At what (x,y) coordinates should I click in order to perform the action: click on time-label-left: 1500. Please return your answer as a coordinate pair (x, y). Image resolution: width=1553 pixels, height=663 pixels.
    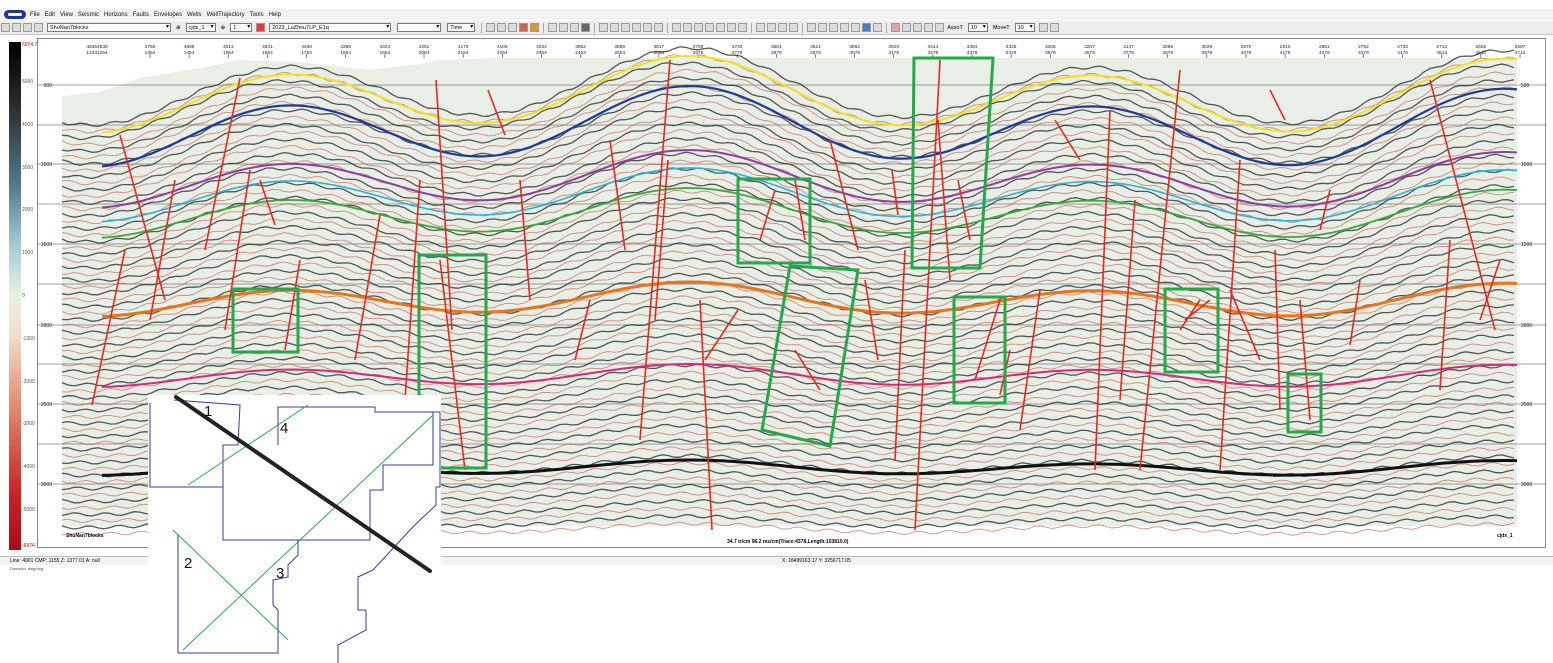
    Looking at the image, I should click on (46, 245).